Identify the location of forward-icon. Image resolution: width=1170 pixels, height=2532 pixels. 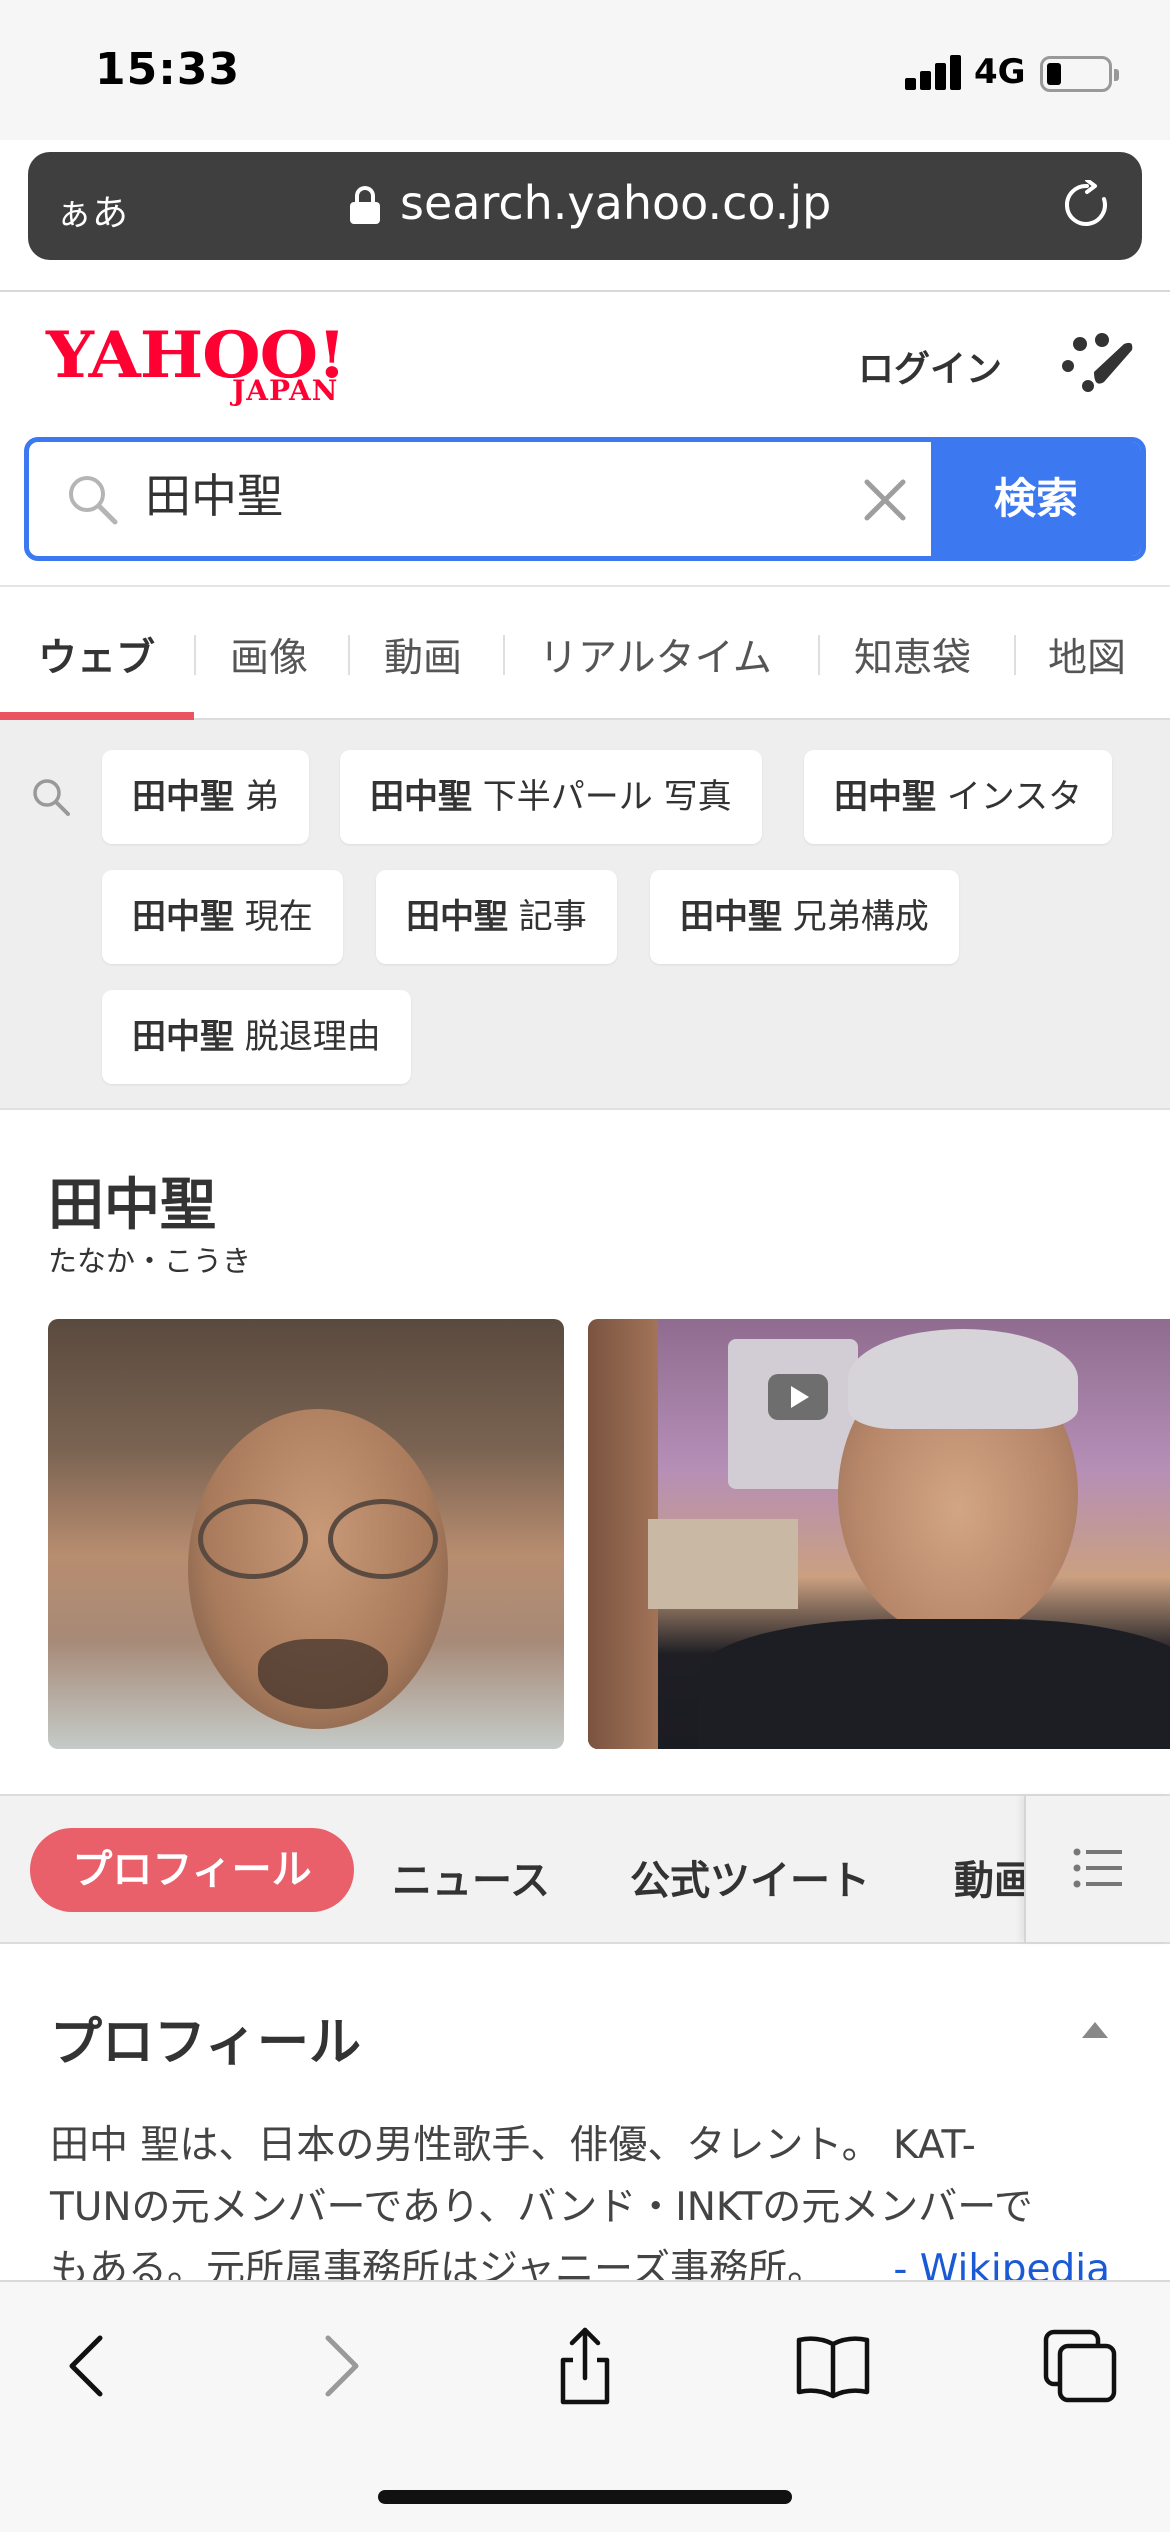
(340, 2366).